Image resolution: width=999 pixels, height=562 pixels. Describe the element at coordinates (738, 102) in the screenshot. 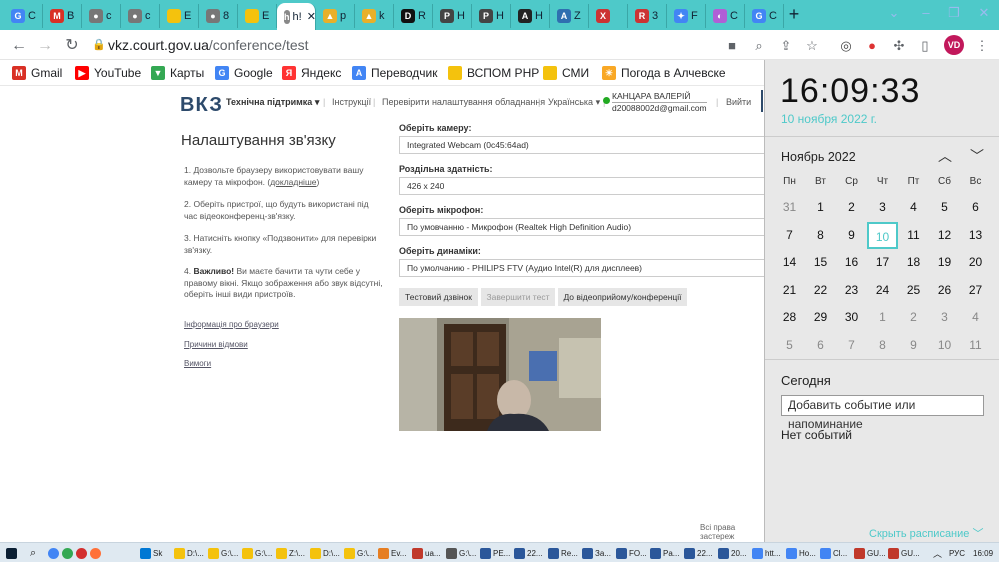

I see `logout-link: Вийти` at that location.